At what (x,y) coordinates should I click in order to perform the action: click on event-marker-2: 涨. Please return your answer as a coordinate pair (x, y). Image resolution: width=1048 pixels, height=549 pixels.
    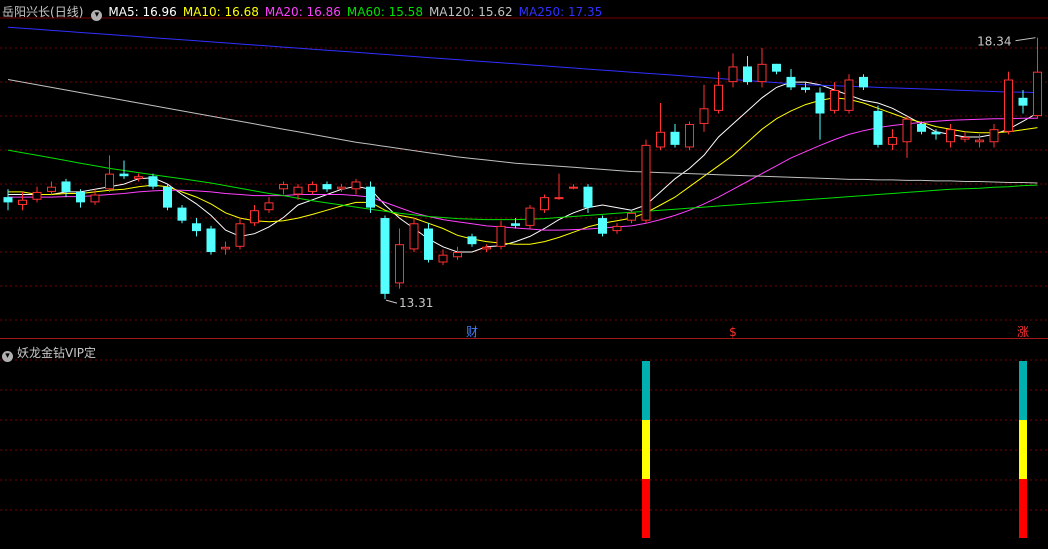
    Looking at the image, I should click on (1023, 331).